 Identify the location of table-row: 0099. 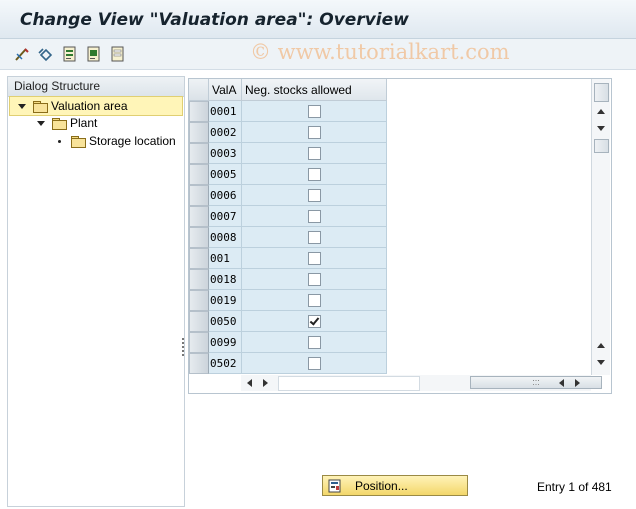
(288, 342).